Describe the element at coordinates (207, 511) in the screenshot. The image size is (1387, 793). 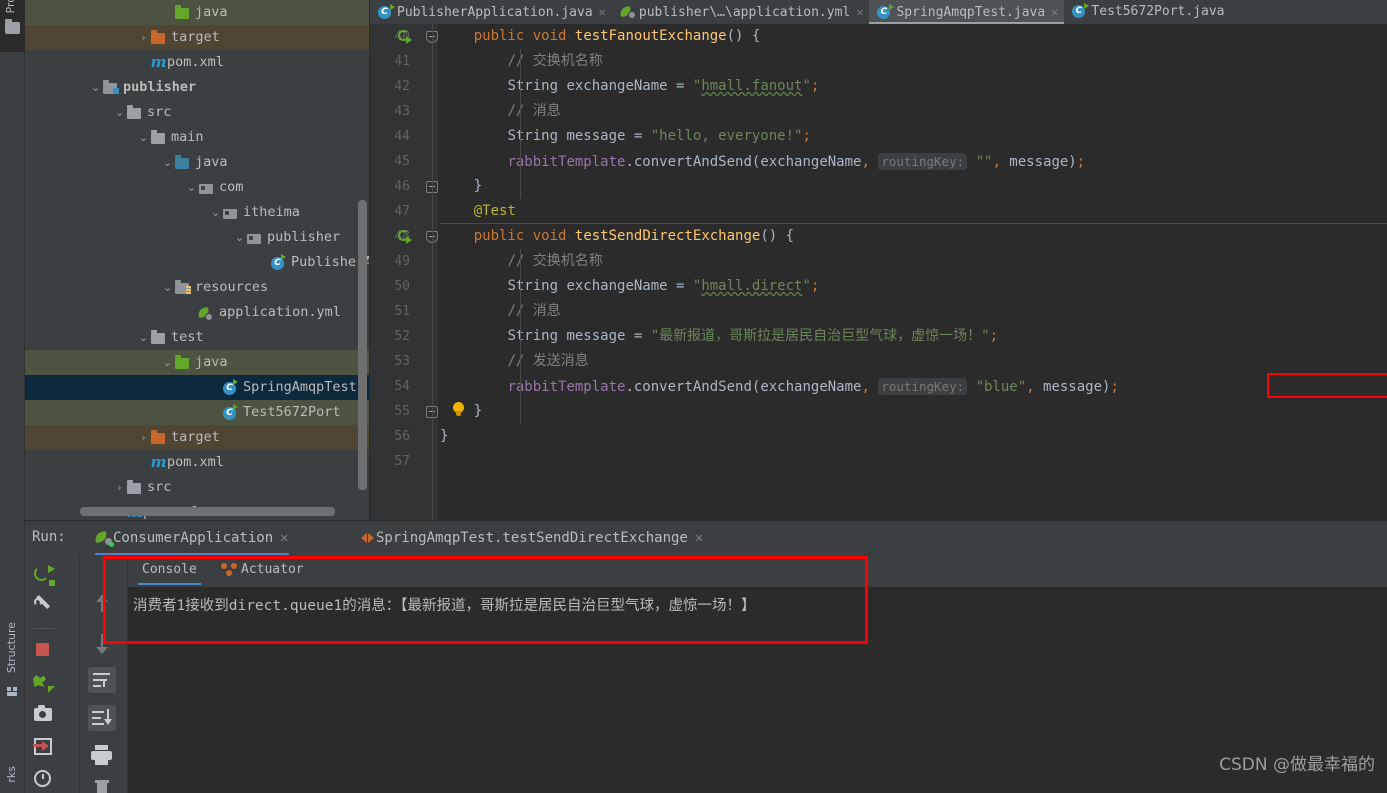
I see `project-tree-horizontal-scrollbar` at that location.